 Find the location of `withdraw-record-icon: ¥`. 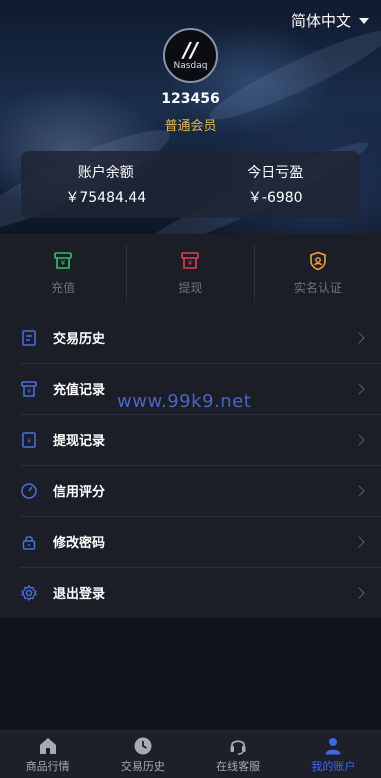

withdraw-record-icon: ¥ is located at coordinates (29, 439).